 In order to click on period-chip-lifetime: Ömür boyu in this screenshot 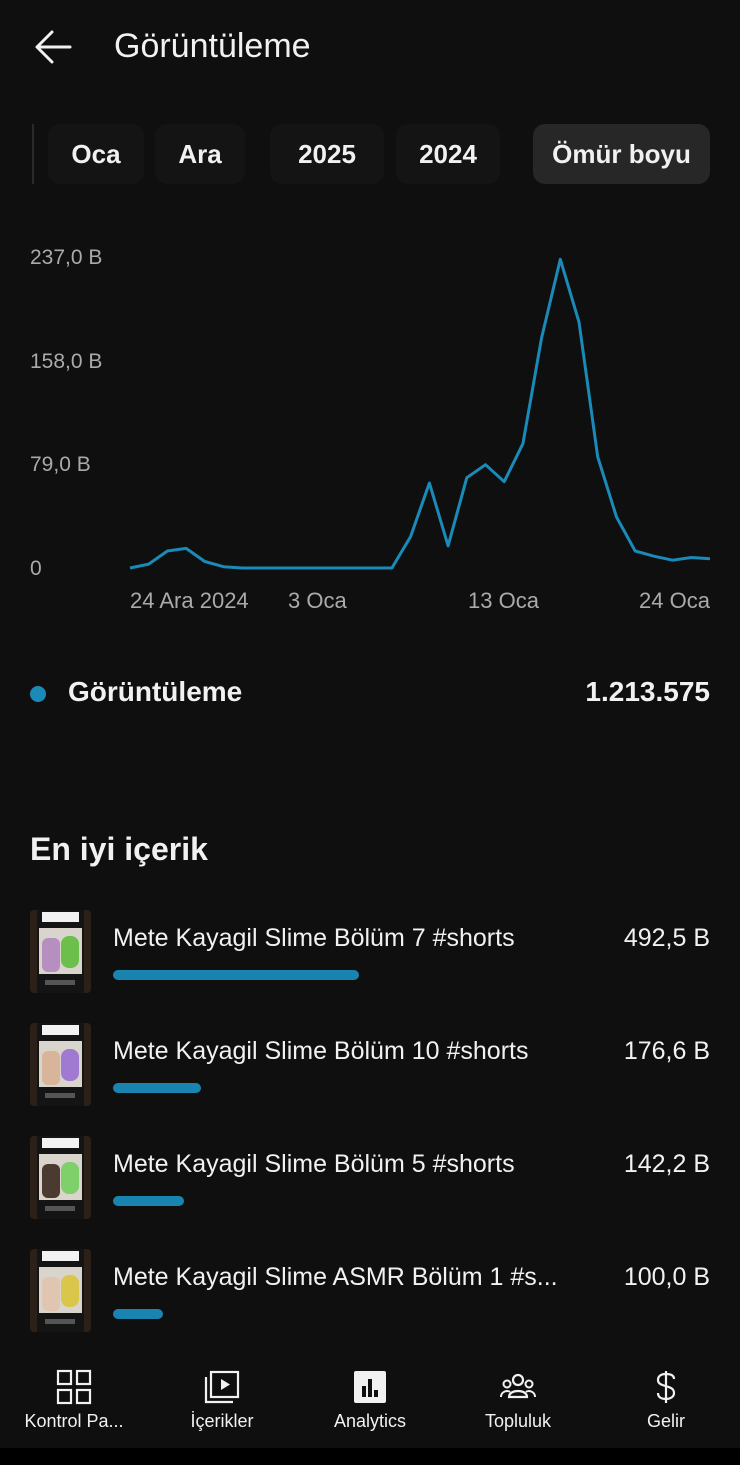, I will do `click(621, 154)`.